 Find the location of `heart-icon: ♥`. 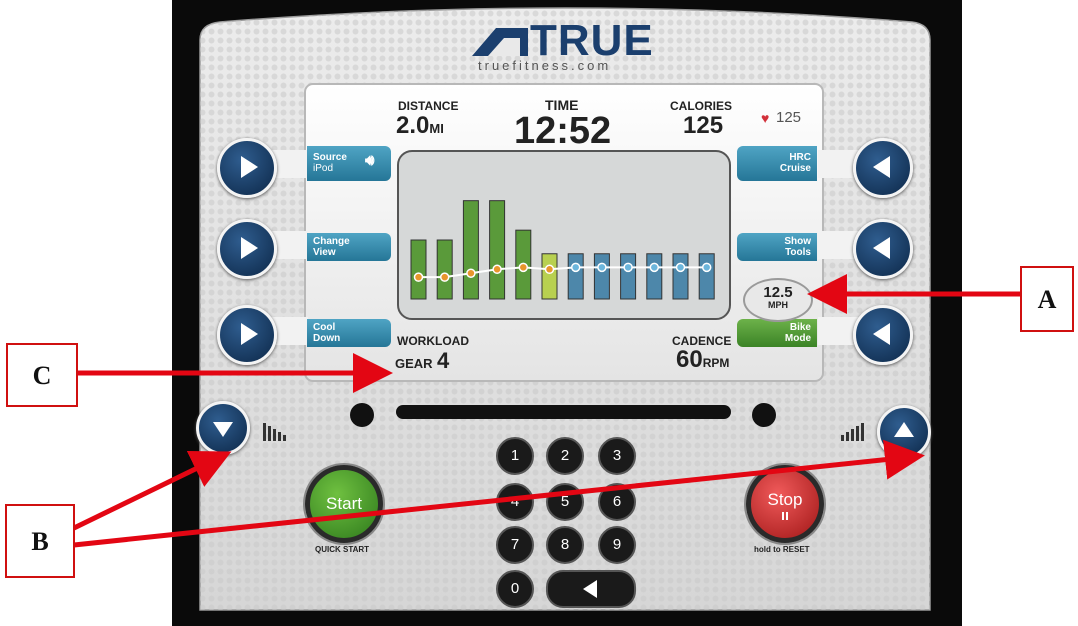

heart-icon: ♥ is located at coordinates (765, 118).